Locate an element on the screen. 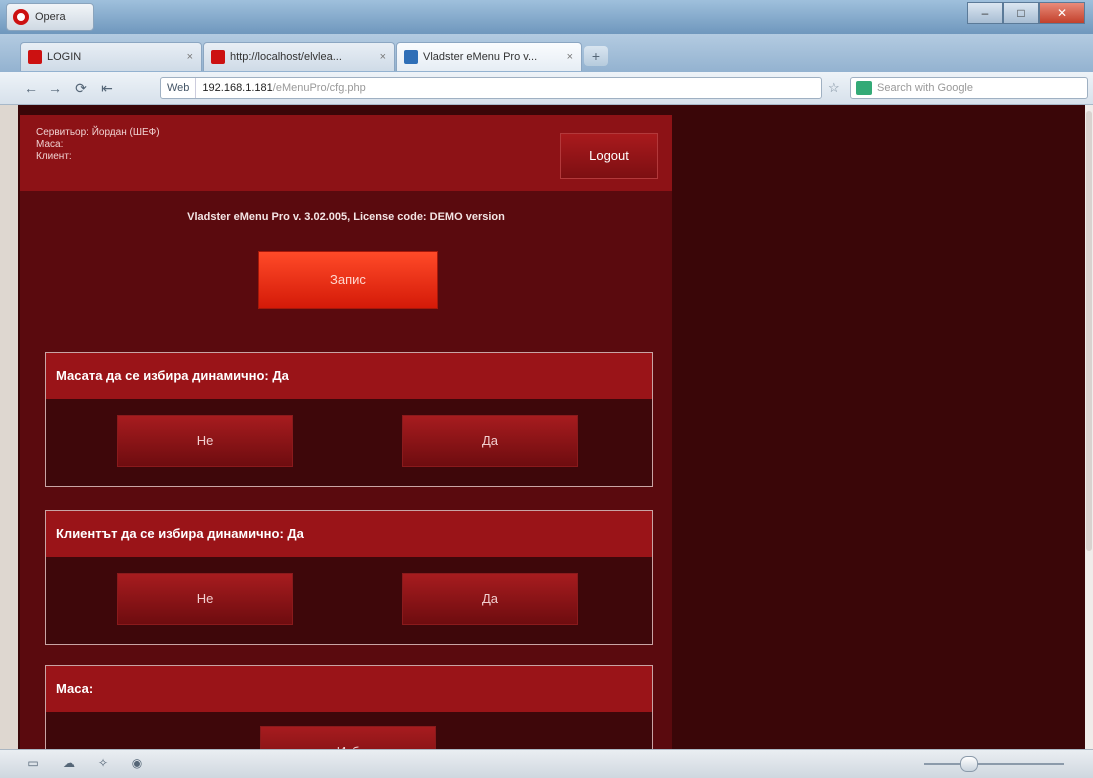  dynamic-table-panel: Масата да се избира динамично: Да Не Да is located at coordinates (349, 419).